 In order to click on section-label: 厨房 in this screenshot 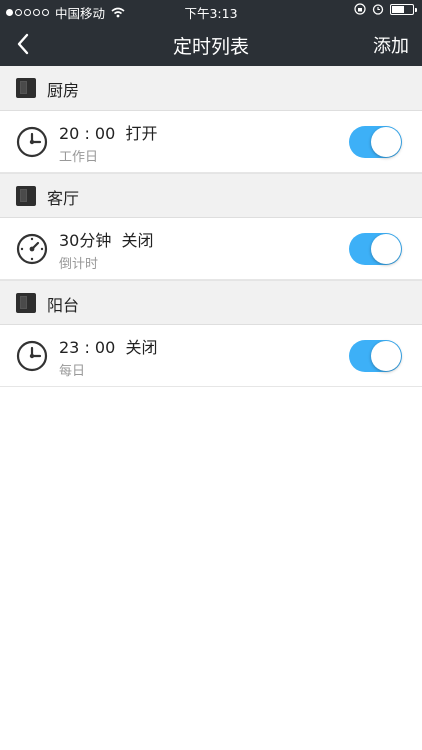, I will do `click(63, 90)`.